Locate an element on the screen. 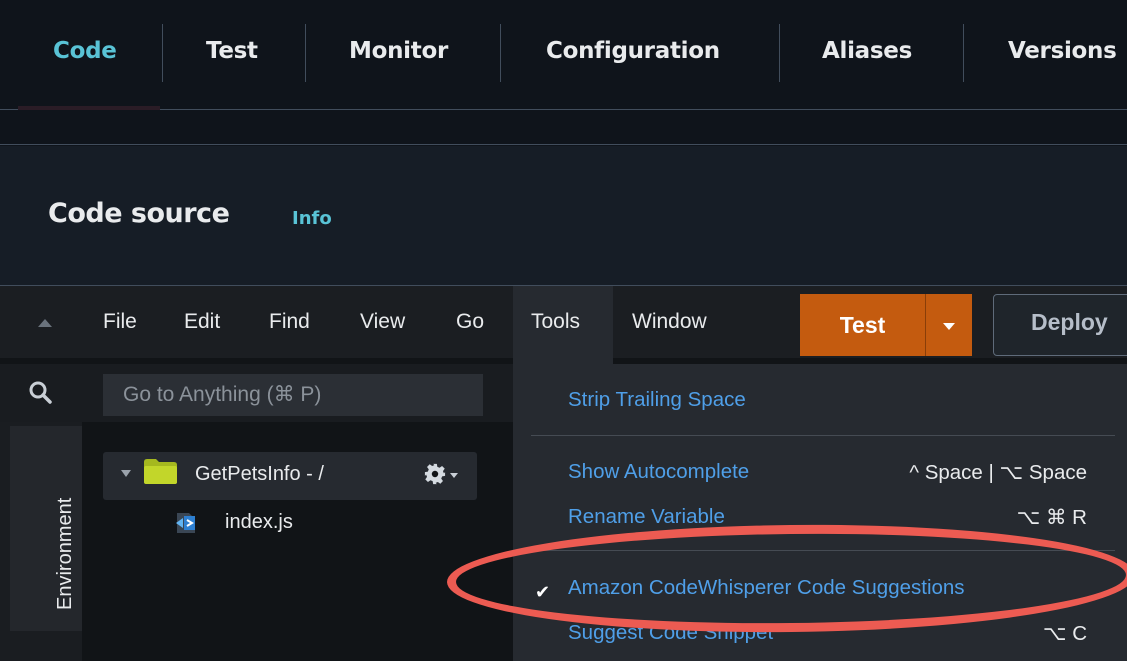 This screenshot has height=661, width=1127. folder-label: GetPetsInfo - / is located at coordinates (259, 474).